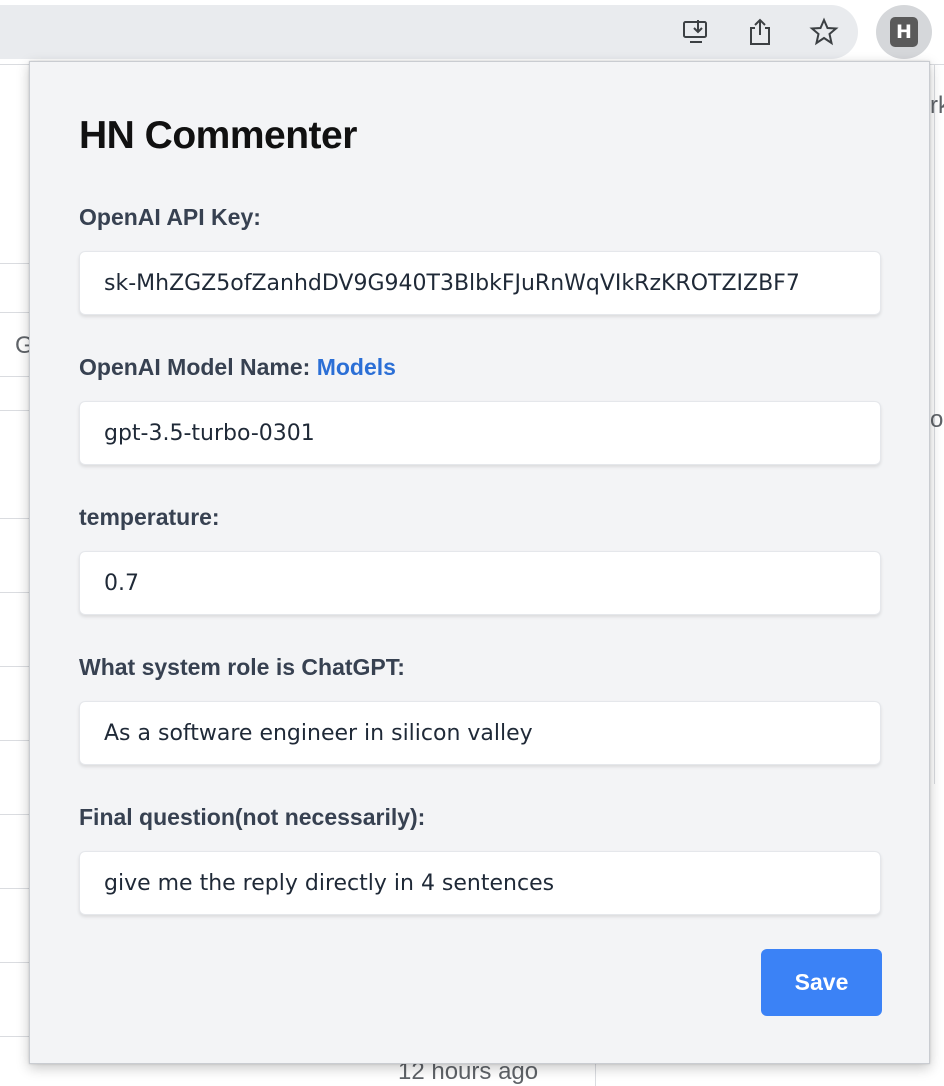 The image size is (944, 1086). Describe the element at coordinates (480, 433) in the screenshot. I see `model-name-input` at that location.